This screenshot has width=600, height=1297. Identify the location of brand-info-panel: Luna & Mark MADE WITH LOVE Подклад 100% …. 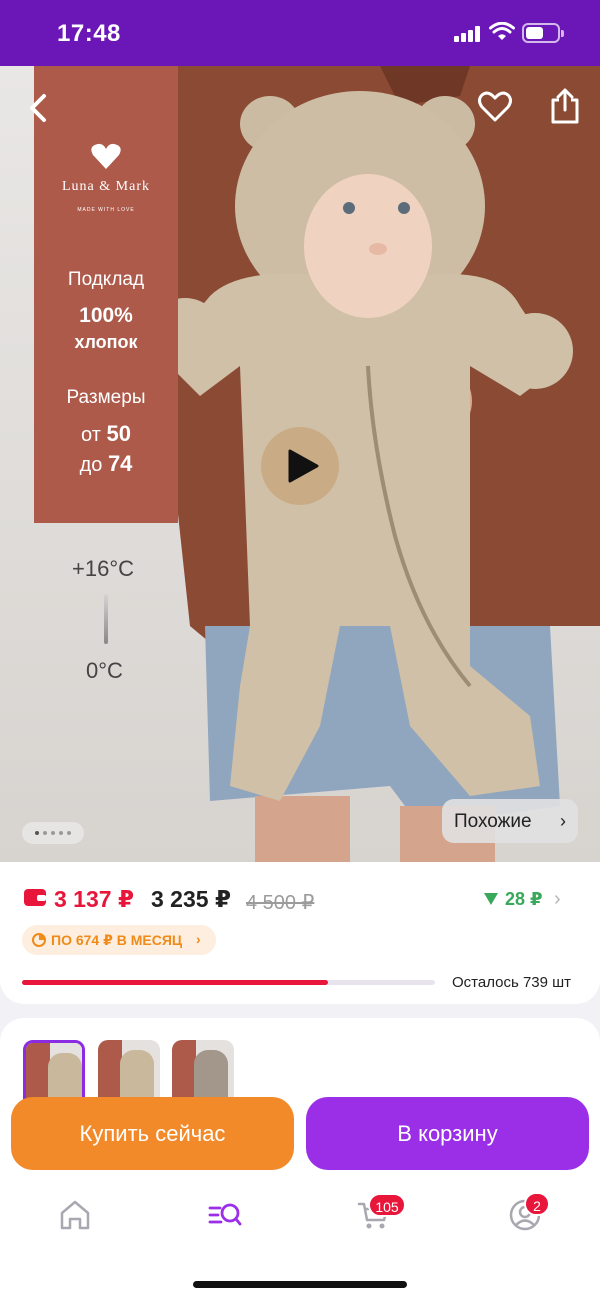
(106, 294).